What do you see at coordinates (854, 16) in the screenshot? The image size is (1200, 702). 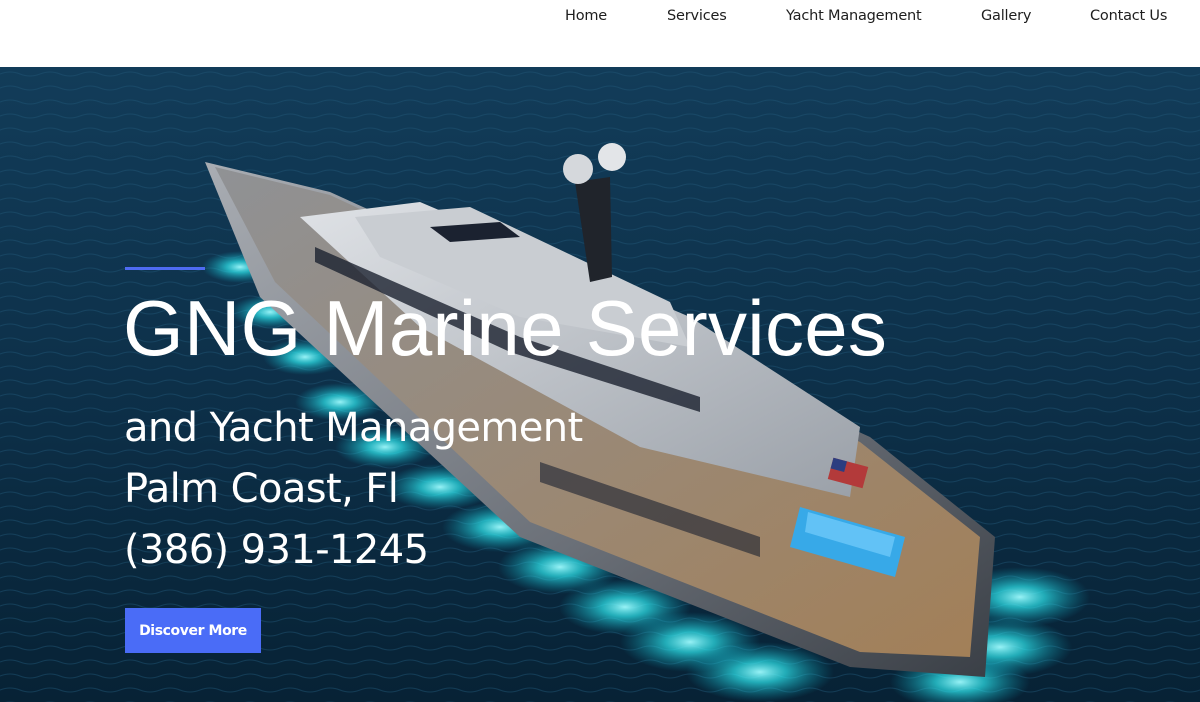 I see `nav-item-yacht-management: Yacht Management` at bounding box center [854, 16].